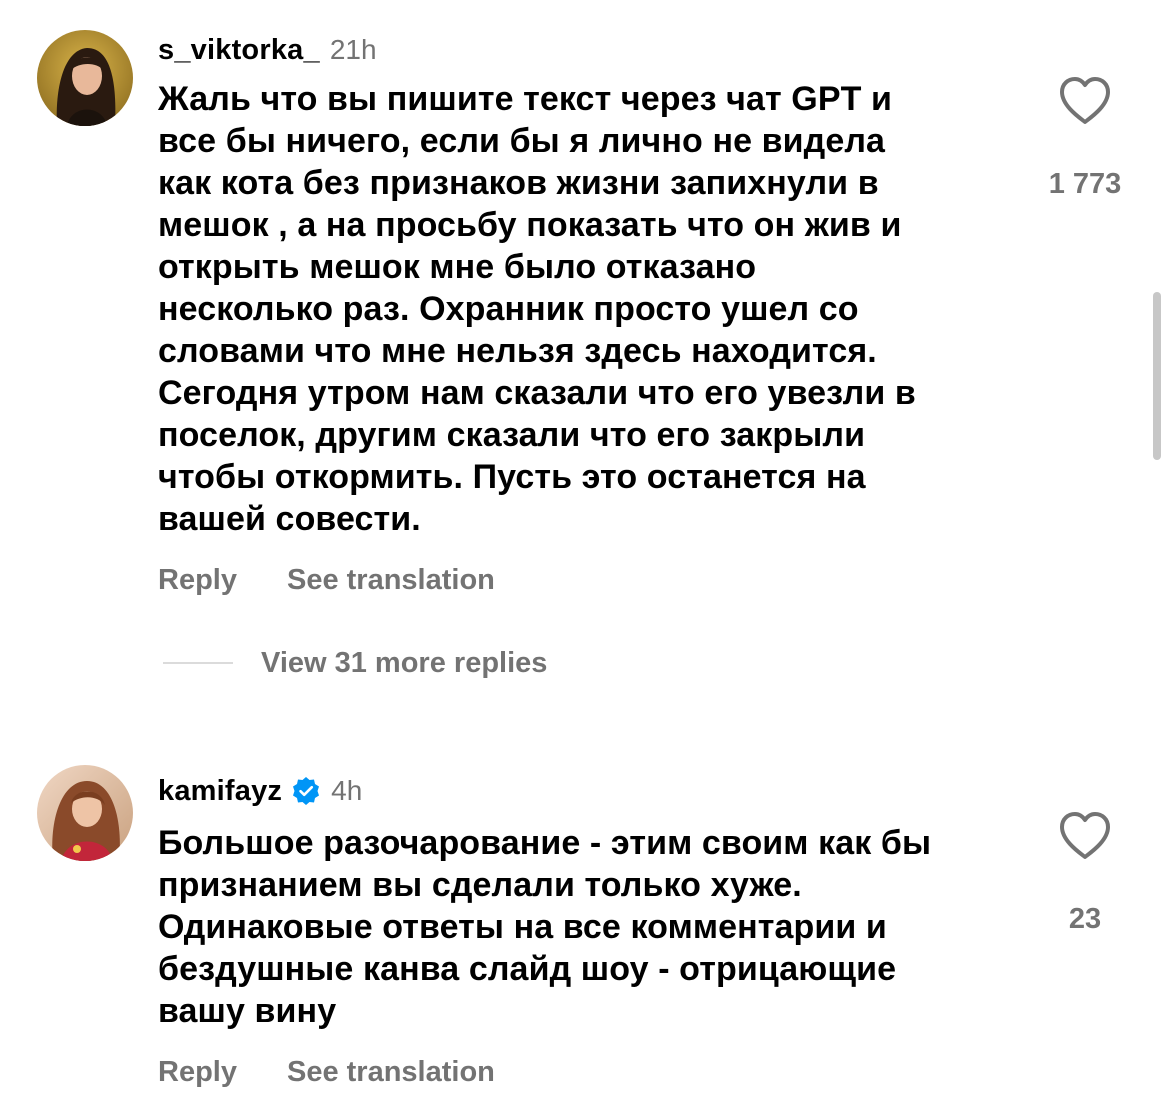  What do you see at coordinates (1157, 376) in the screenshot?
I see `scrollbar` at bounding box center [1157, 376].